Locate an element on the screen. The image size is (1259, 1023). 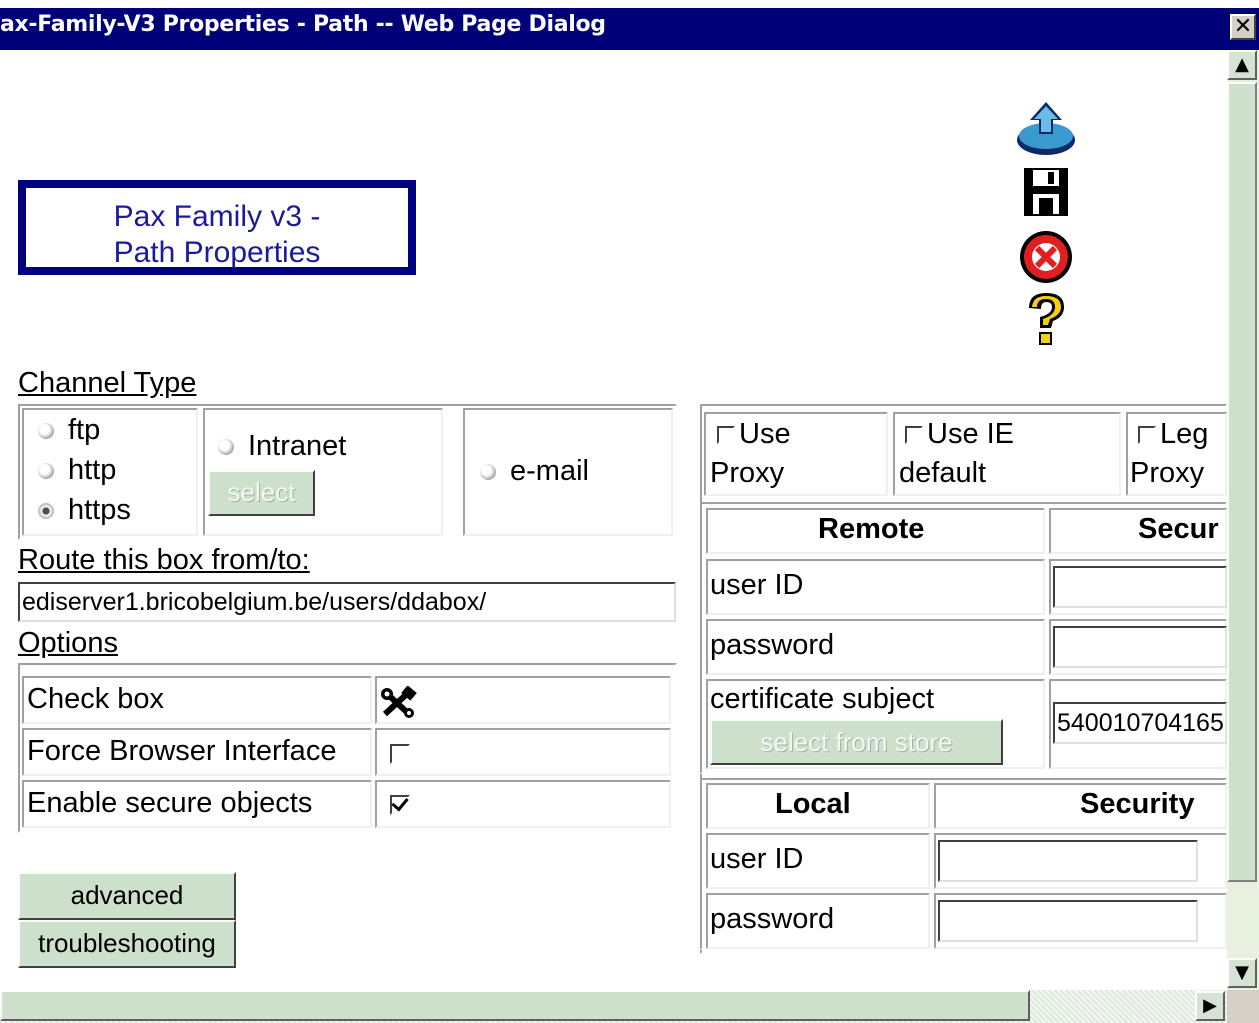
legacy-proxy-checkbox: Leg is located at coordinates (1173, 434).